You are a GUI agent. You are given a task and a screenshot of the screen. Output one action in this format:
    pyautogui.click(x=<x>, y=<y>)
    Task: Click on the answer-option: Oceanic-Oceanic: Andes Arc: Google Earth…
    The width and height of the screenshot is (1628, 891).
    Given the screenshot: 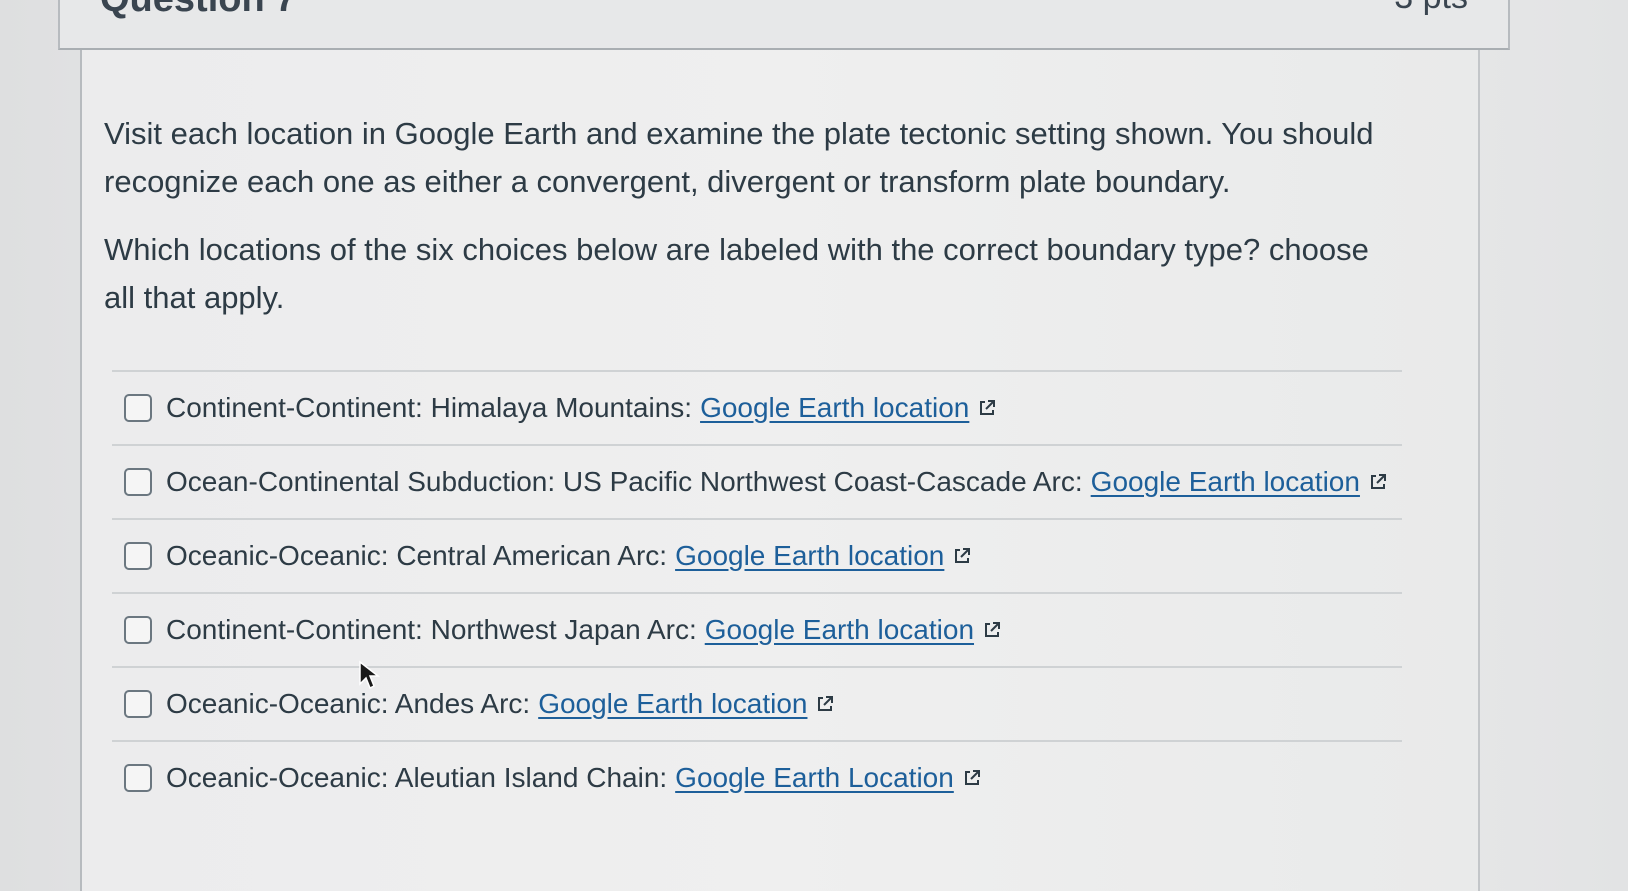 What is the action you would take?
    pyautogui.click(x=757, y=703)
    